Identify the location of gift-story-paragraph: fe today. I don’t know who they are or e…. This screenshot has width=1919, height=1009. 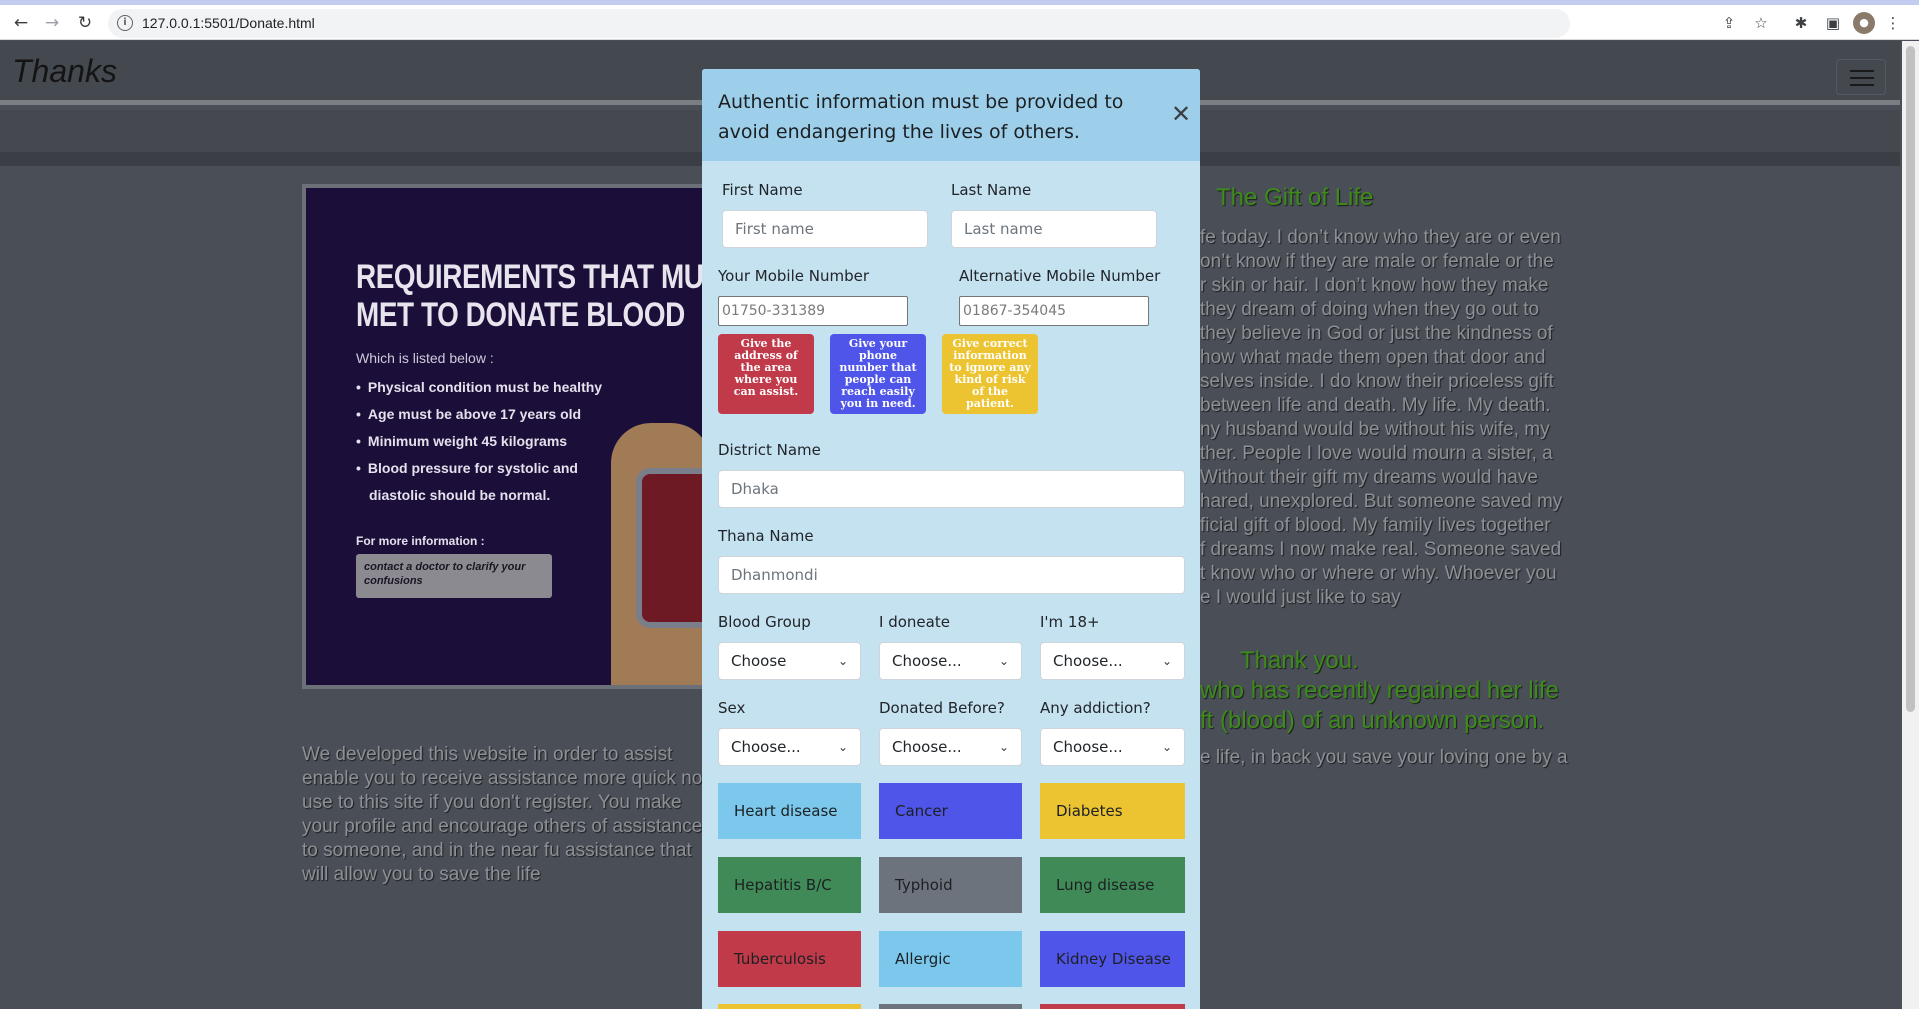
(1381, 417).